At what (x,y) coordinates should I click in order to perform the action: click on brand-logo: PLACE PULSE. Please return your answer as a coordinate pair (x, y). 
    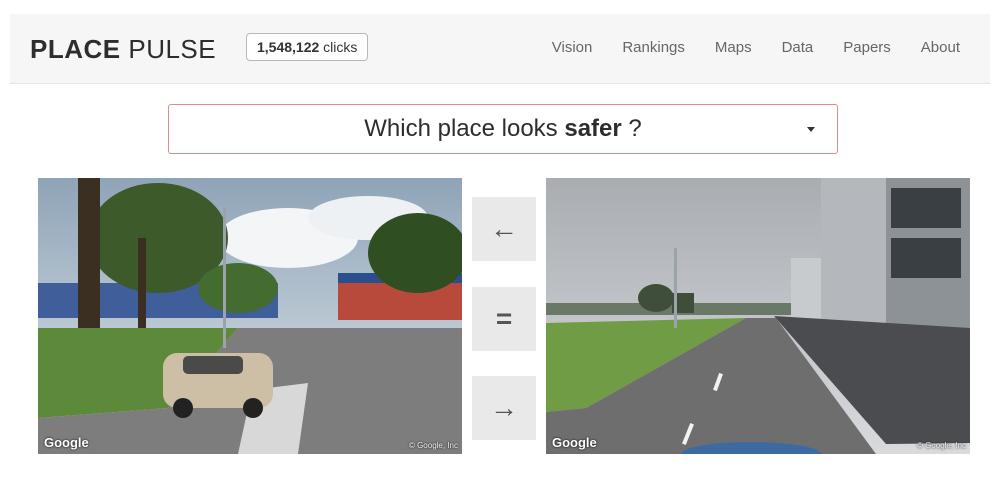
    Looking at the image, I should click on (123, 49).